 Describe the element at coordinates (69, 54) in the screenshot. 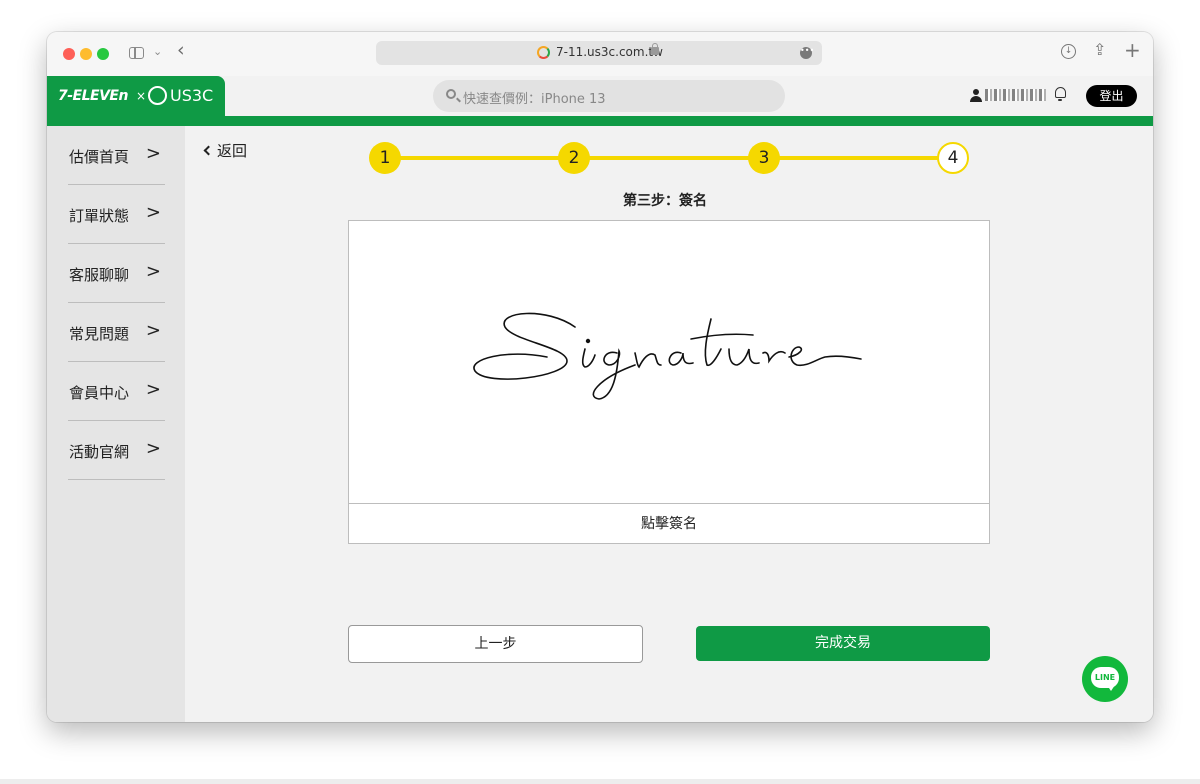

I see `close-window-icon` at that location.